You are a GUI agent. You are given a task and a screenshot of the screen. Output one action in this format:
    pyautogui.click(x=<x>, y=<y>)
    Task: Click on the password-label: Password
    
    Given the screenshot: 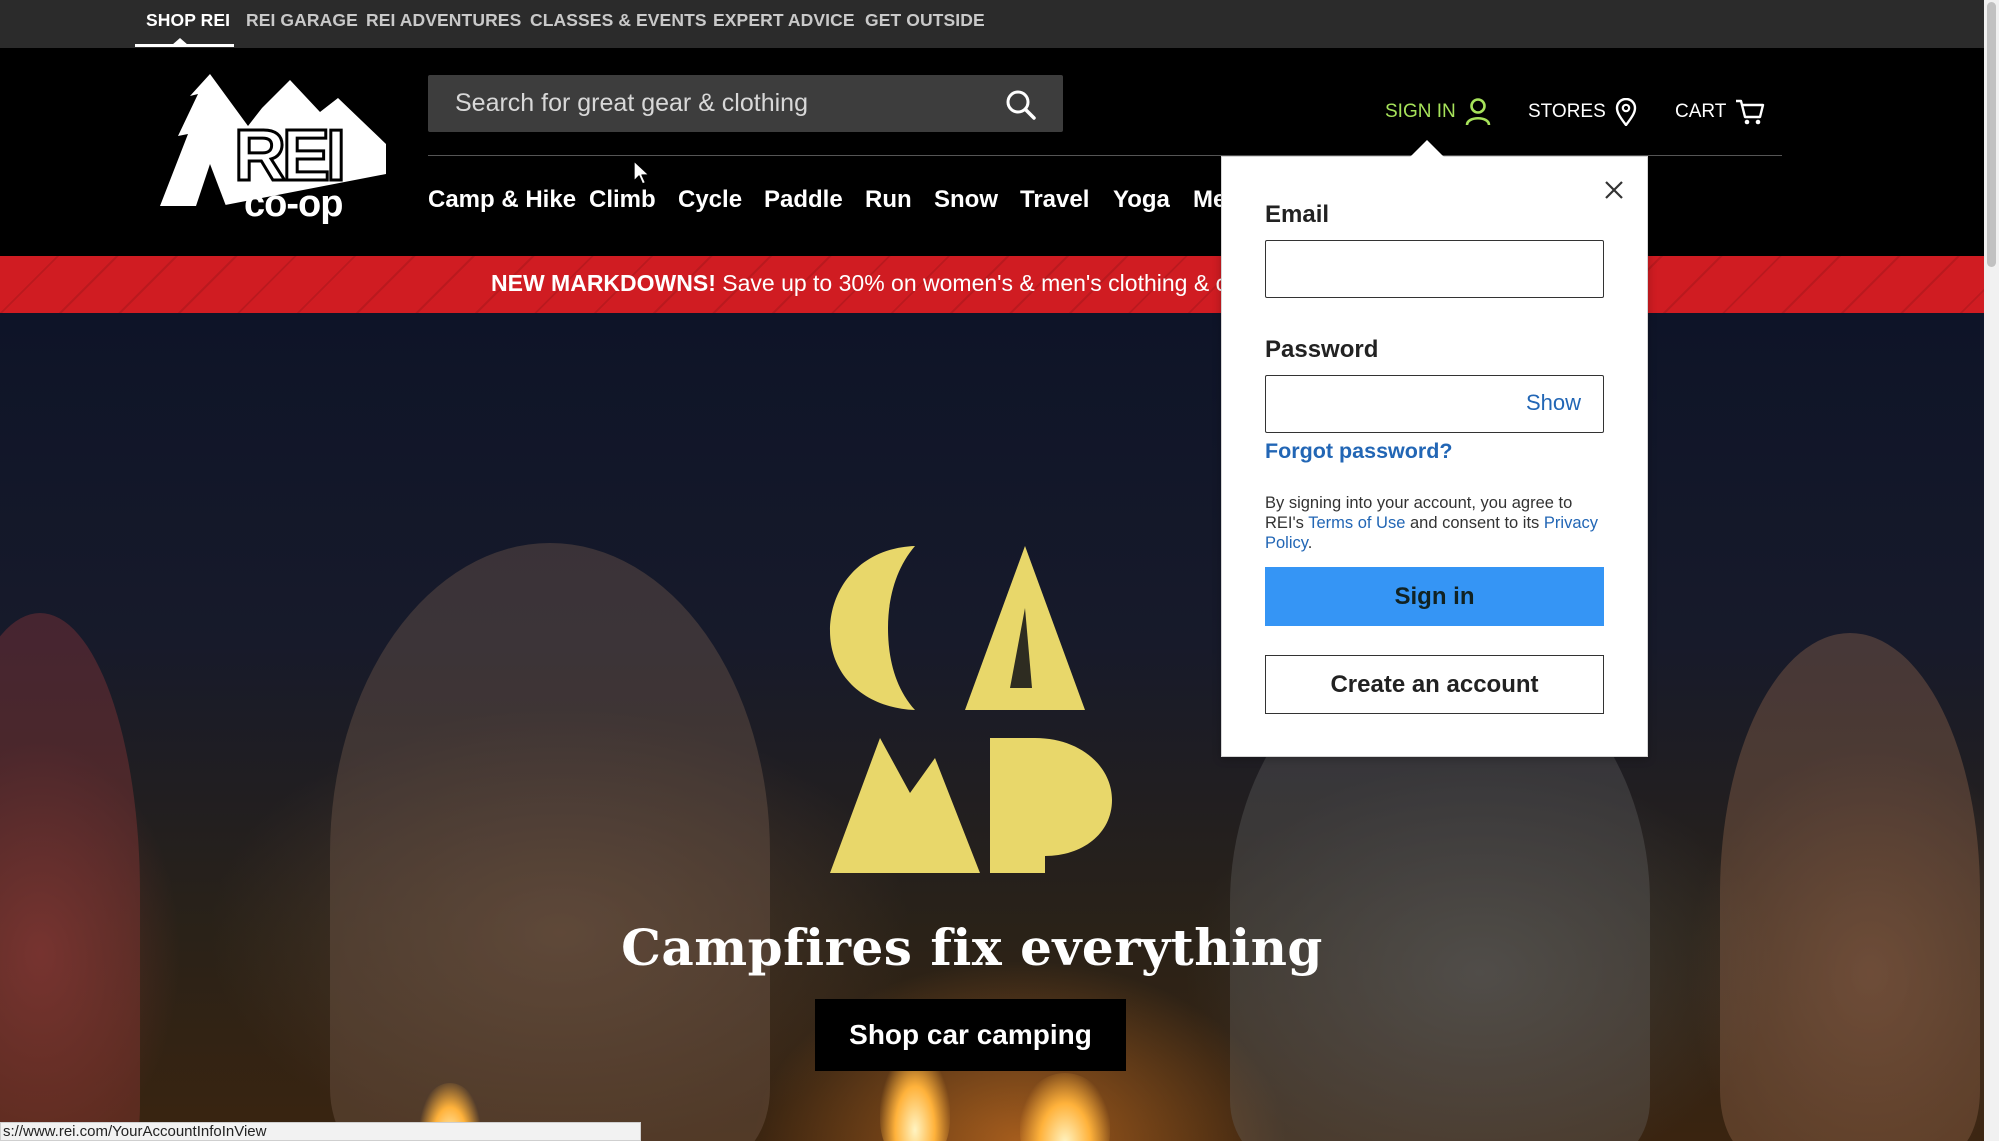 What is the action you would take?
    pyautogui.click(x=1322, y=349)
    